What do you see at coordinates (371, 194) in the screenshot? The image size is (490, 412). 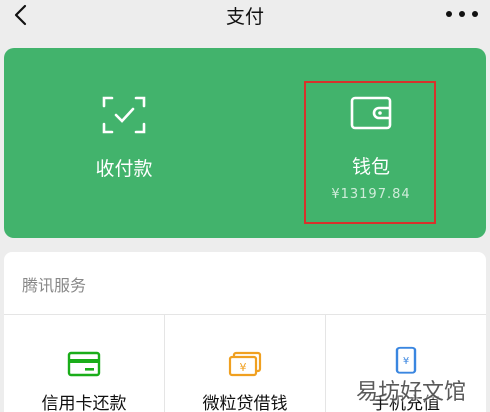 I see `wallet-balance: ¥13197.84` at bounding box center [371, 194].